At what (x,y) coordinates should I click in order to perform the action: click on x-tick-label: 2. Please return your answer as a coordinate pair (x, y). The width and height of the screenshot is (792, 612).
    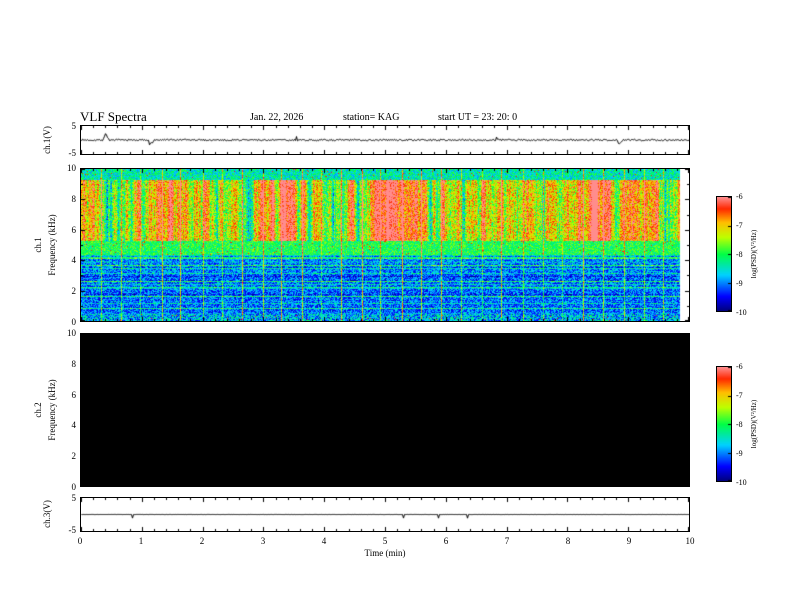
    Looking at the image, I should click on (202, 541).